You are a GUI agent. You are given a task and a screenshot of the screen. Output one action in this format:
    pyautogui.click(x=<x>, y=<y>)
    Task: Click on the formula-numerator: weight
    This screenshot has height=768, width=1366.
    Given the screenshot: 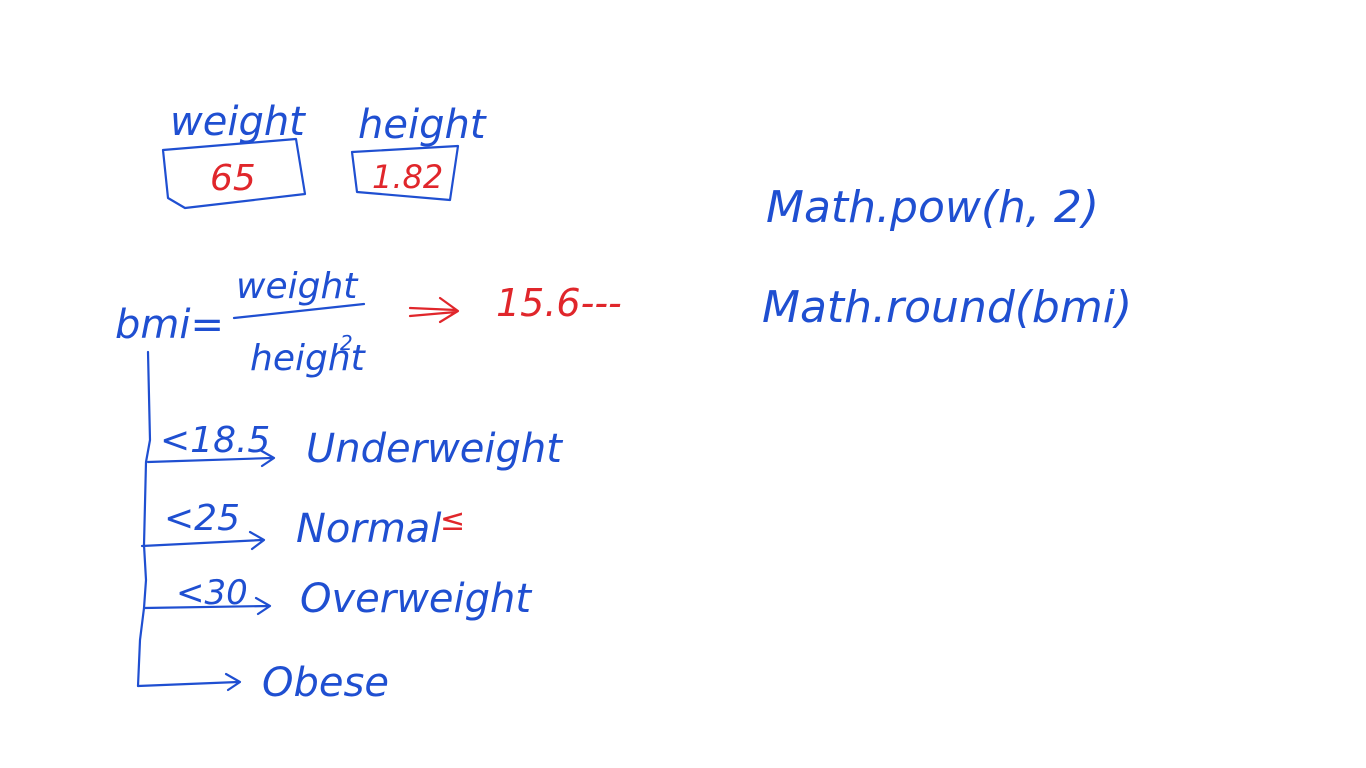 What is the action you would take?
    pyautogui.click(x=297, y=286)
    